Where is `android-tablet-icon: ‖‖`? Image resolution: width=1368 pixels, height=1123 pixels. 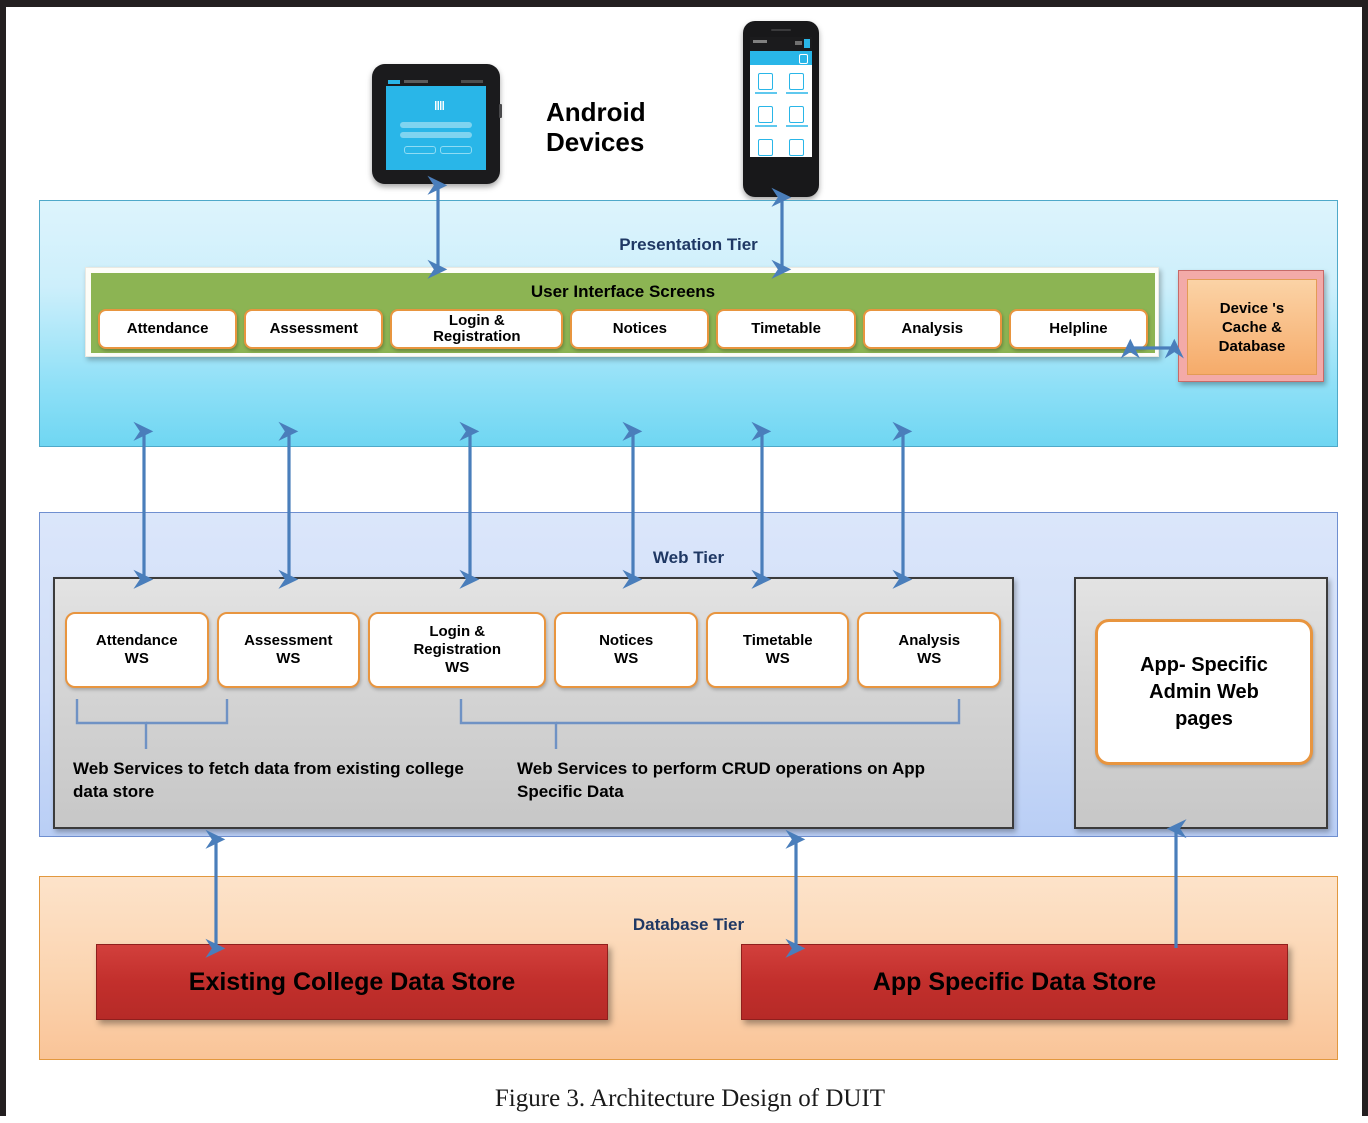 android-tablet-icon: ‖‖ is located at coordinates (437, 124).